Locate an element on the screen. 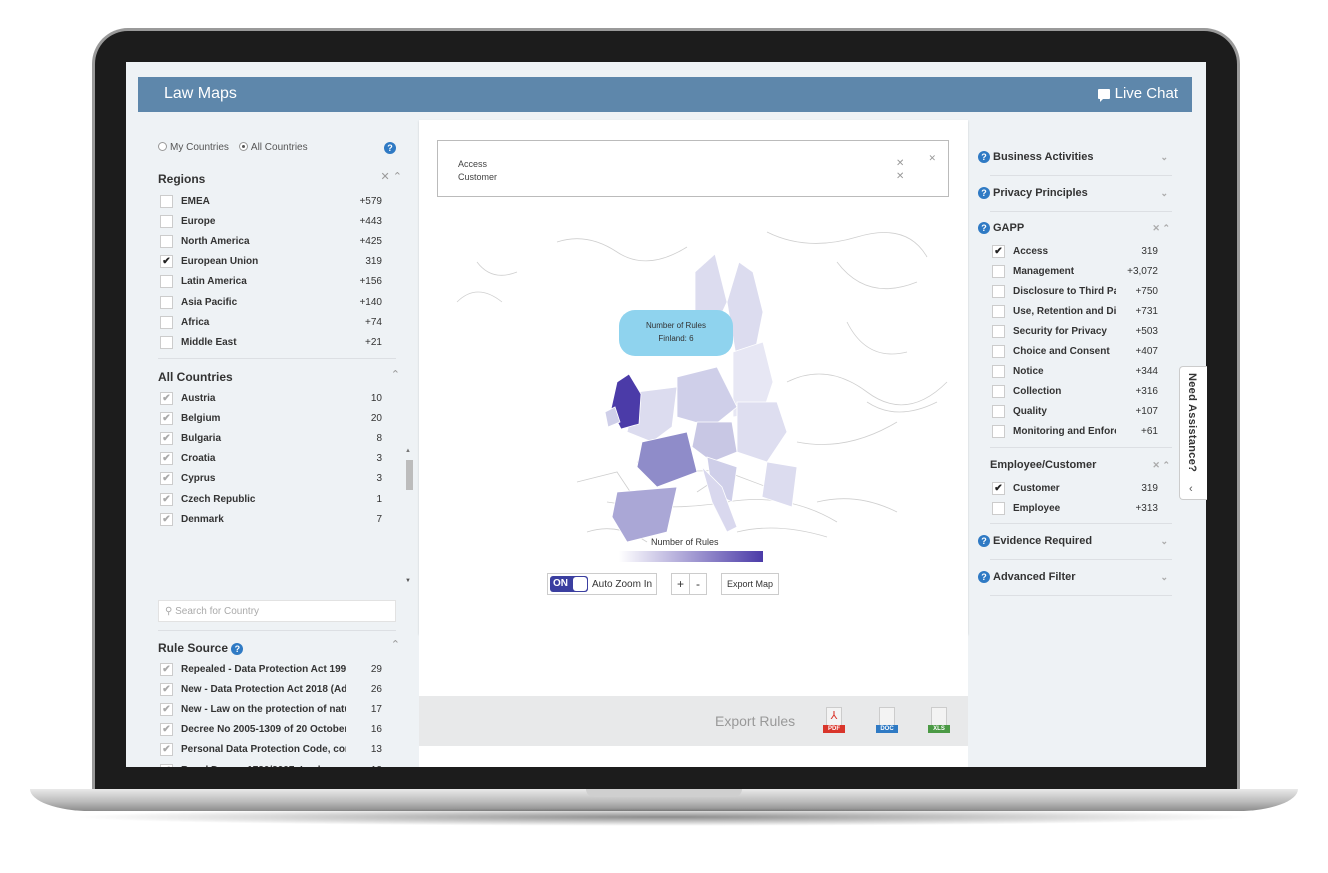 The height and width of the screenshot is (873, 1328). audience-item: Employee +313 is located at coordinates (1075, 508).